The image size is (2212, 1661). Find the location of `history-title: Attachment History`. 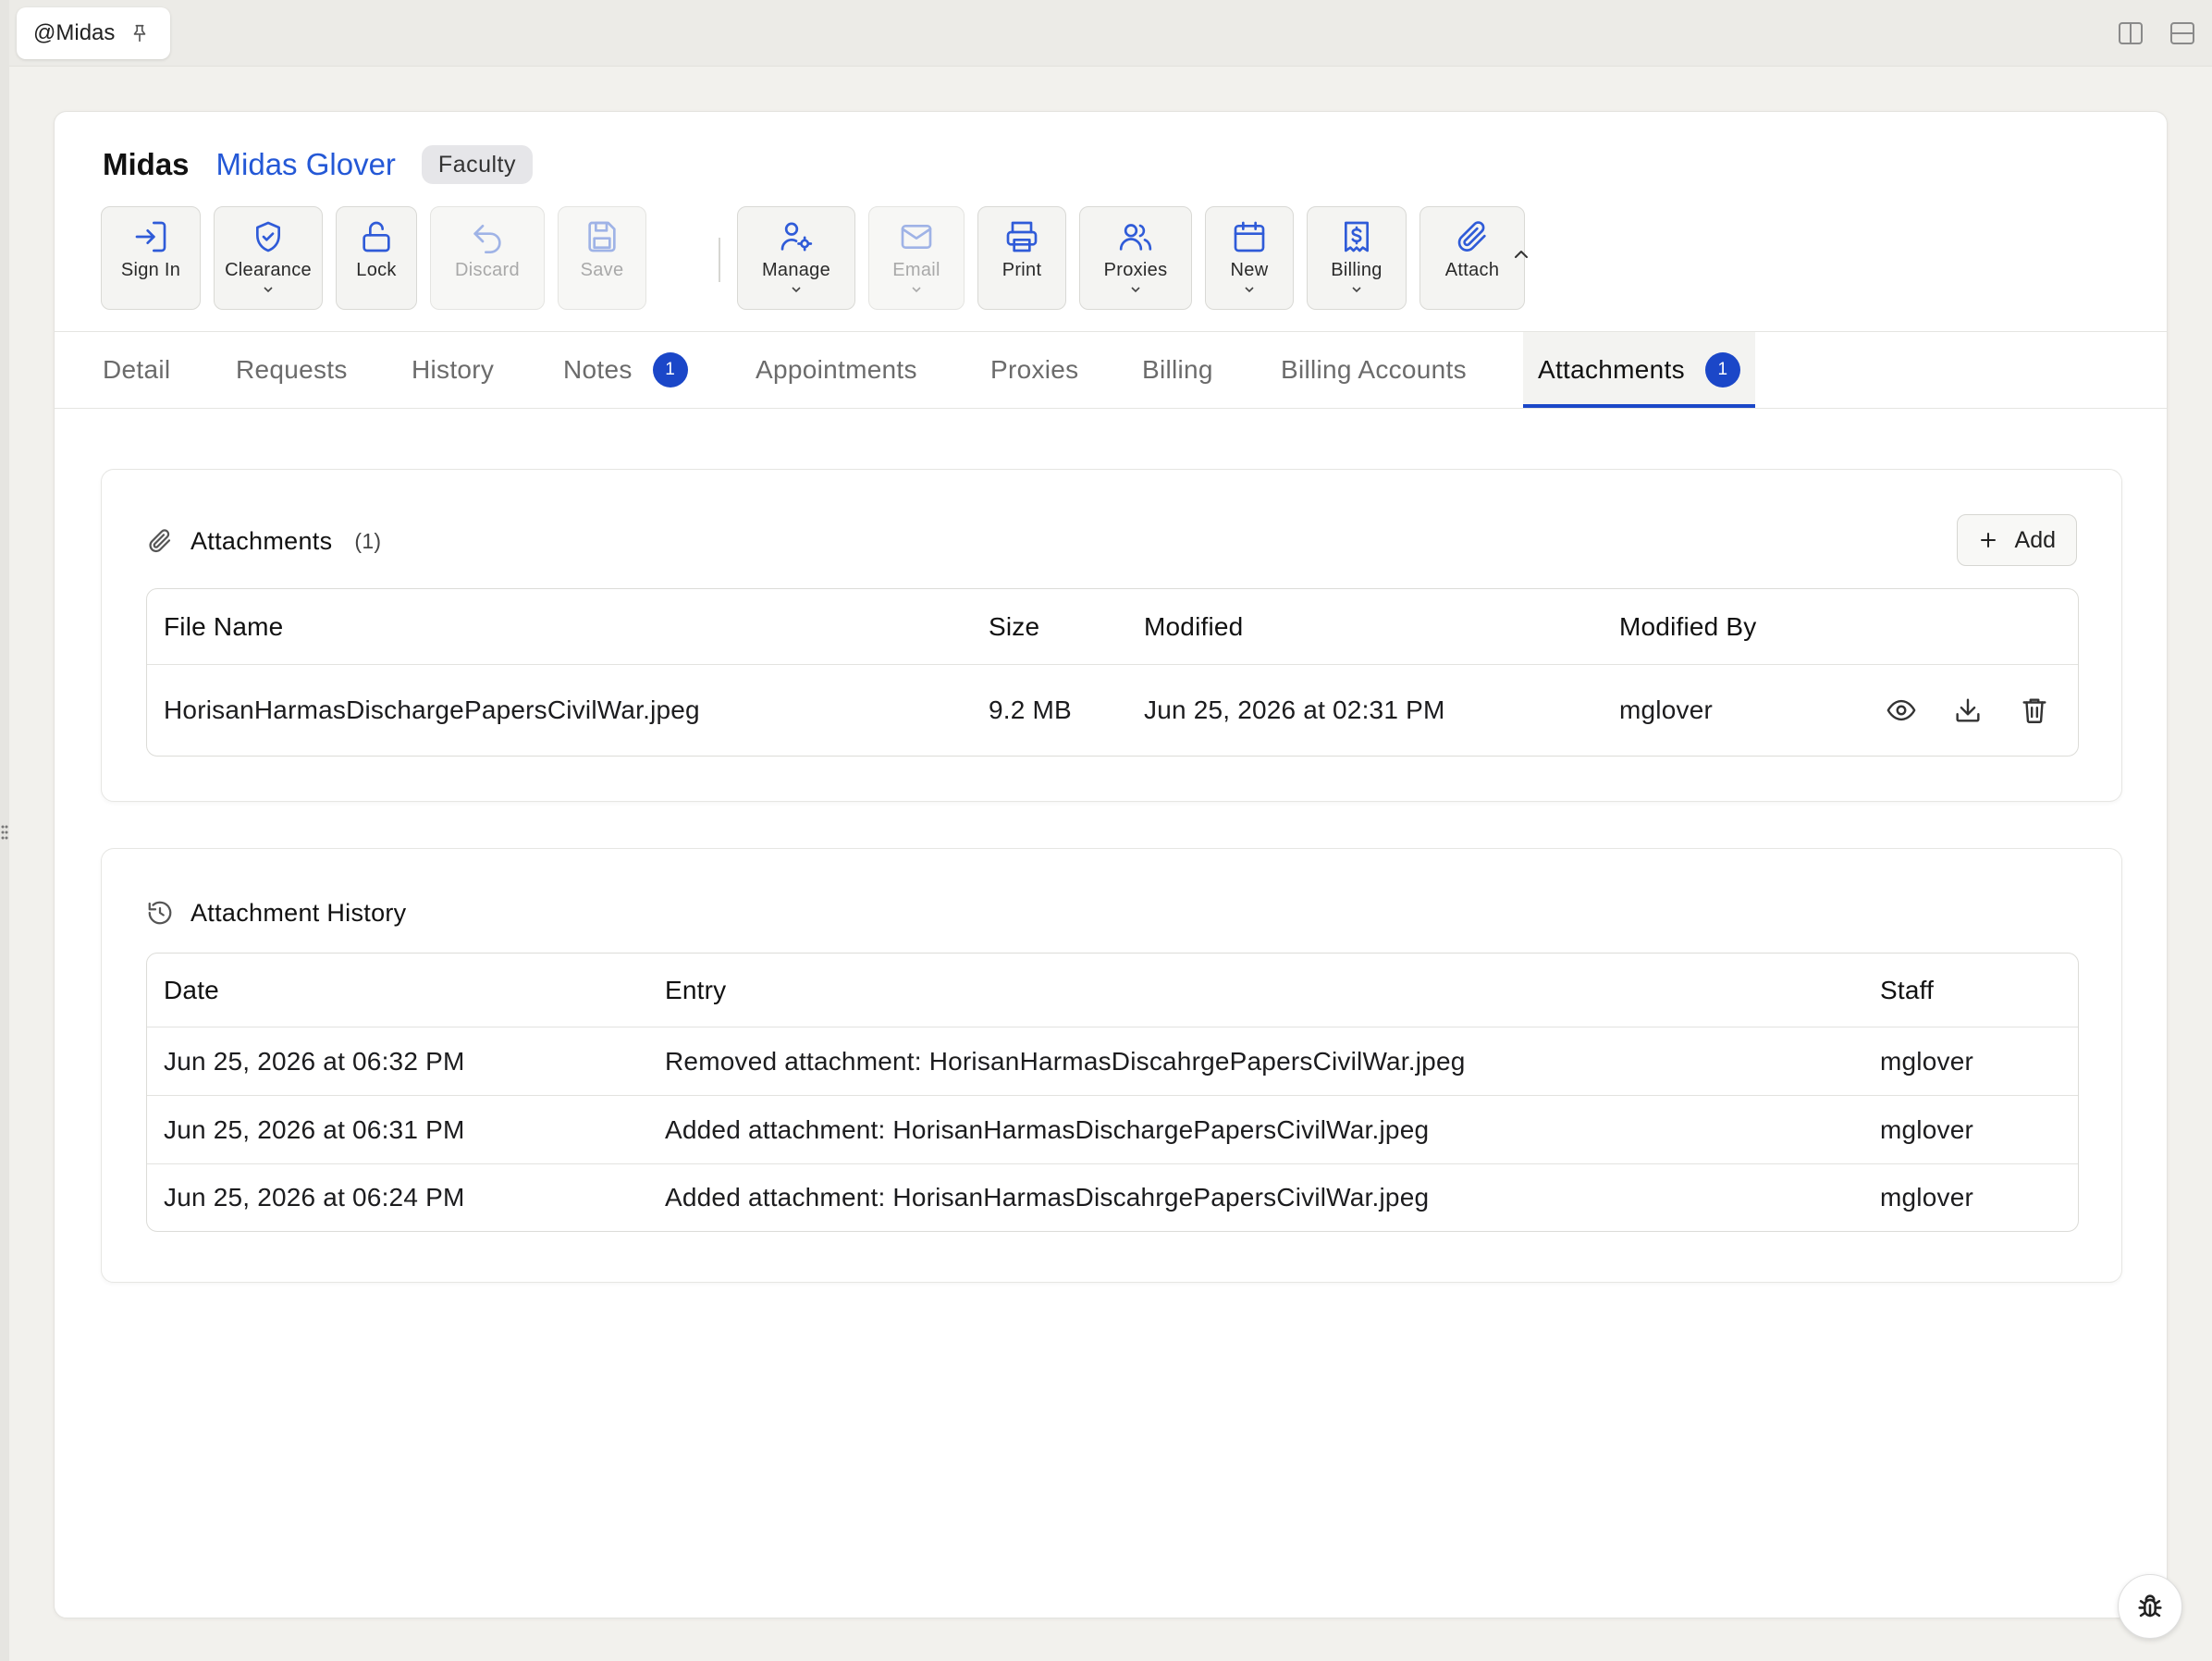

history-title: Attachment History is located at coordinates (299, 912).